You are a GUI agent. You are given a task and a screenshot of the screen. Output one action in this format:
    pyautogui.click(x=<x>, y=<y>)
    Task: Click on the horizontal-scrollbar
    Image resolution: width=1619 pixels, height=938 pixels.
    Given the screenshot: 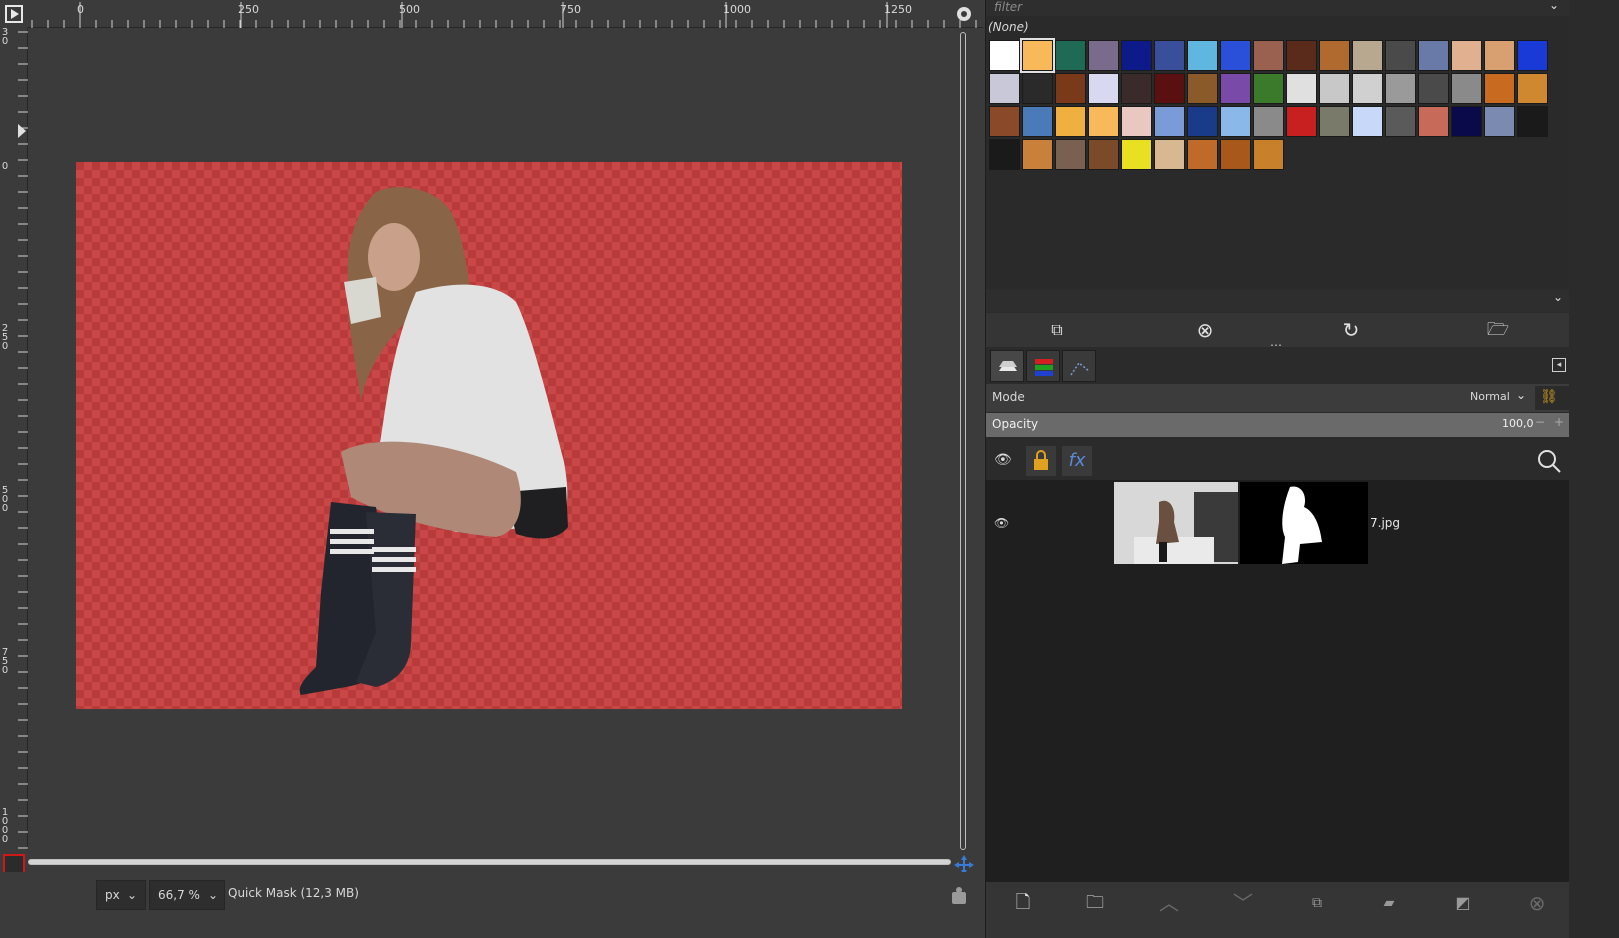 What is the action you would take?
    pyautogui.click(x=490, y=862)
    